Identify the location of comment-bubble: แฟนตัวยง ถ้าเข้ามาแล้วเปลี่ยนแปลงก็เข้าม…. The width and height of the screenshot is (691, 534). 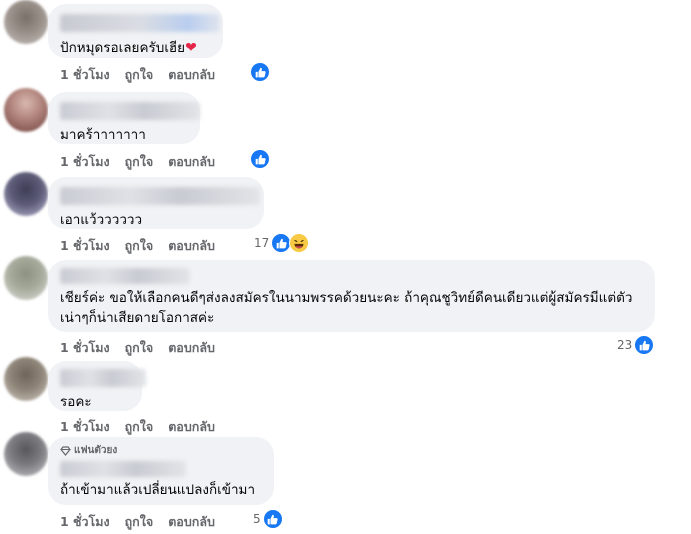
(161, 471).